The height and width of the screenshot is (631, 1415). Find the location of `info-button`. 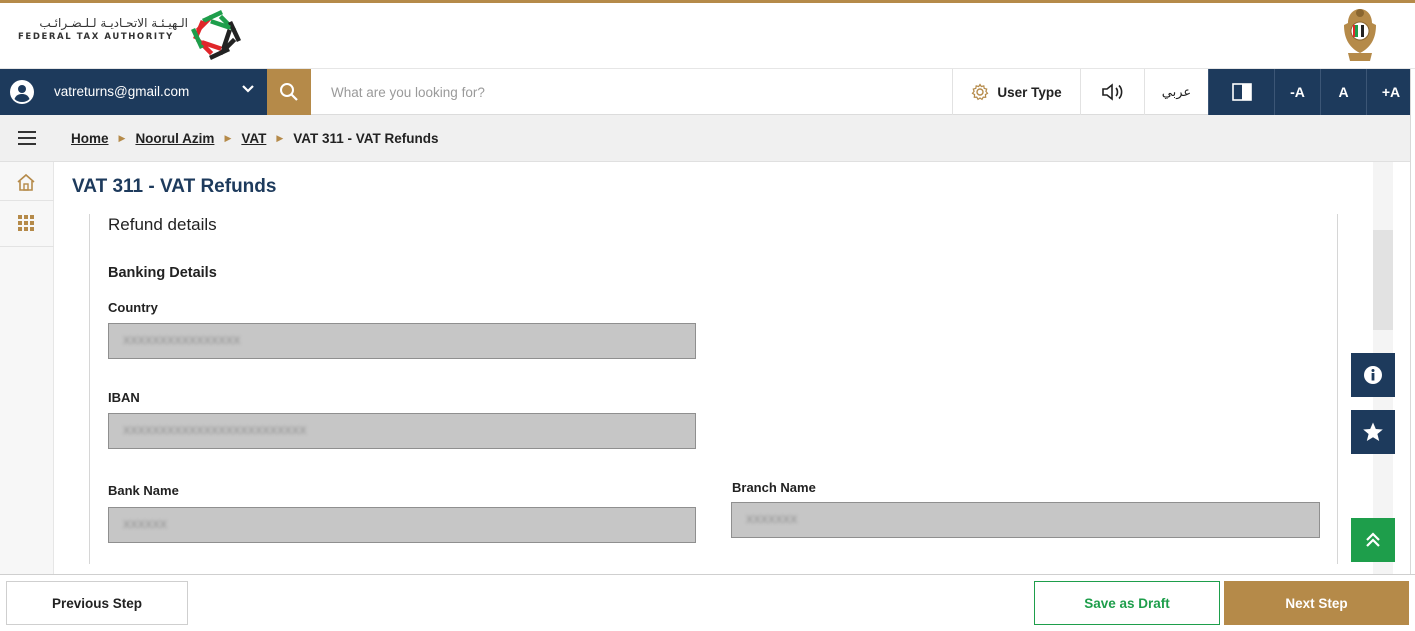

info-button is located at coordinates (1373, 375).